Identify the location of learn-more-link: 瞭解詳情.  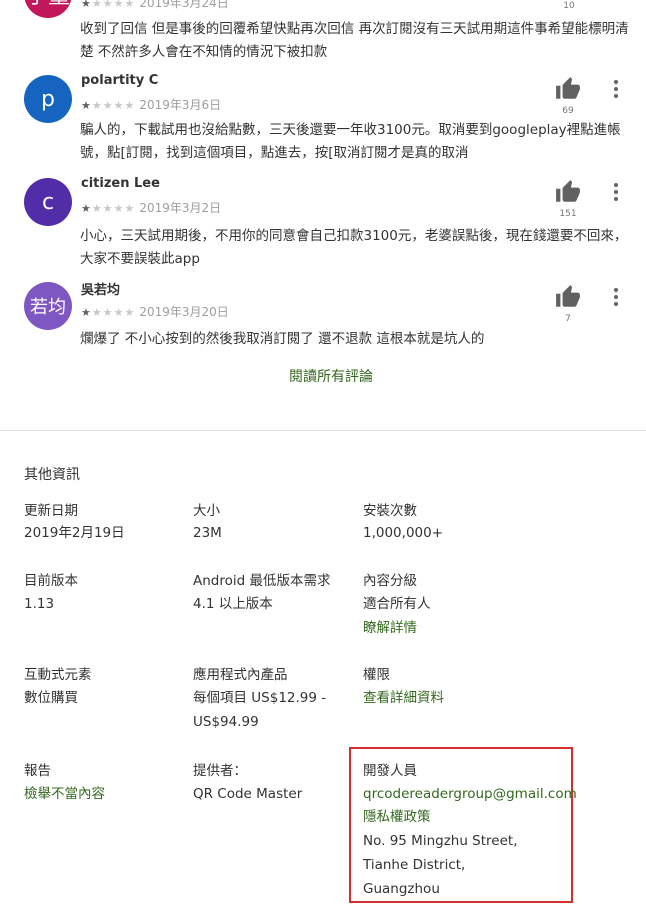
(390, 628).